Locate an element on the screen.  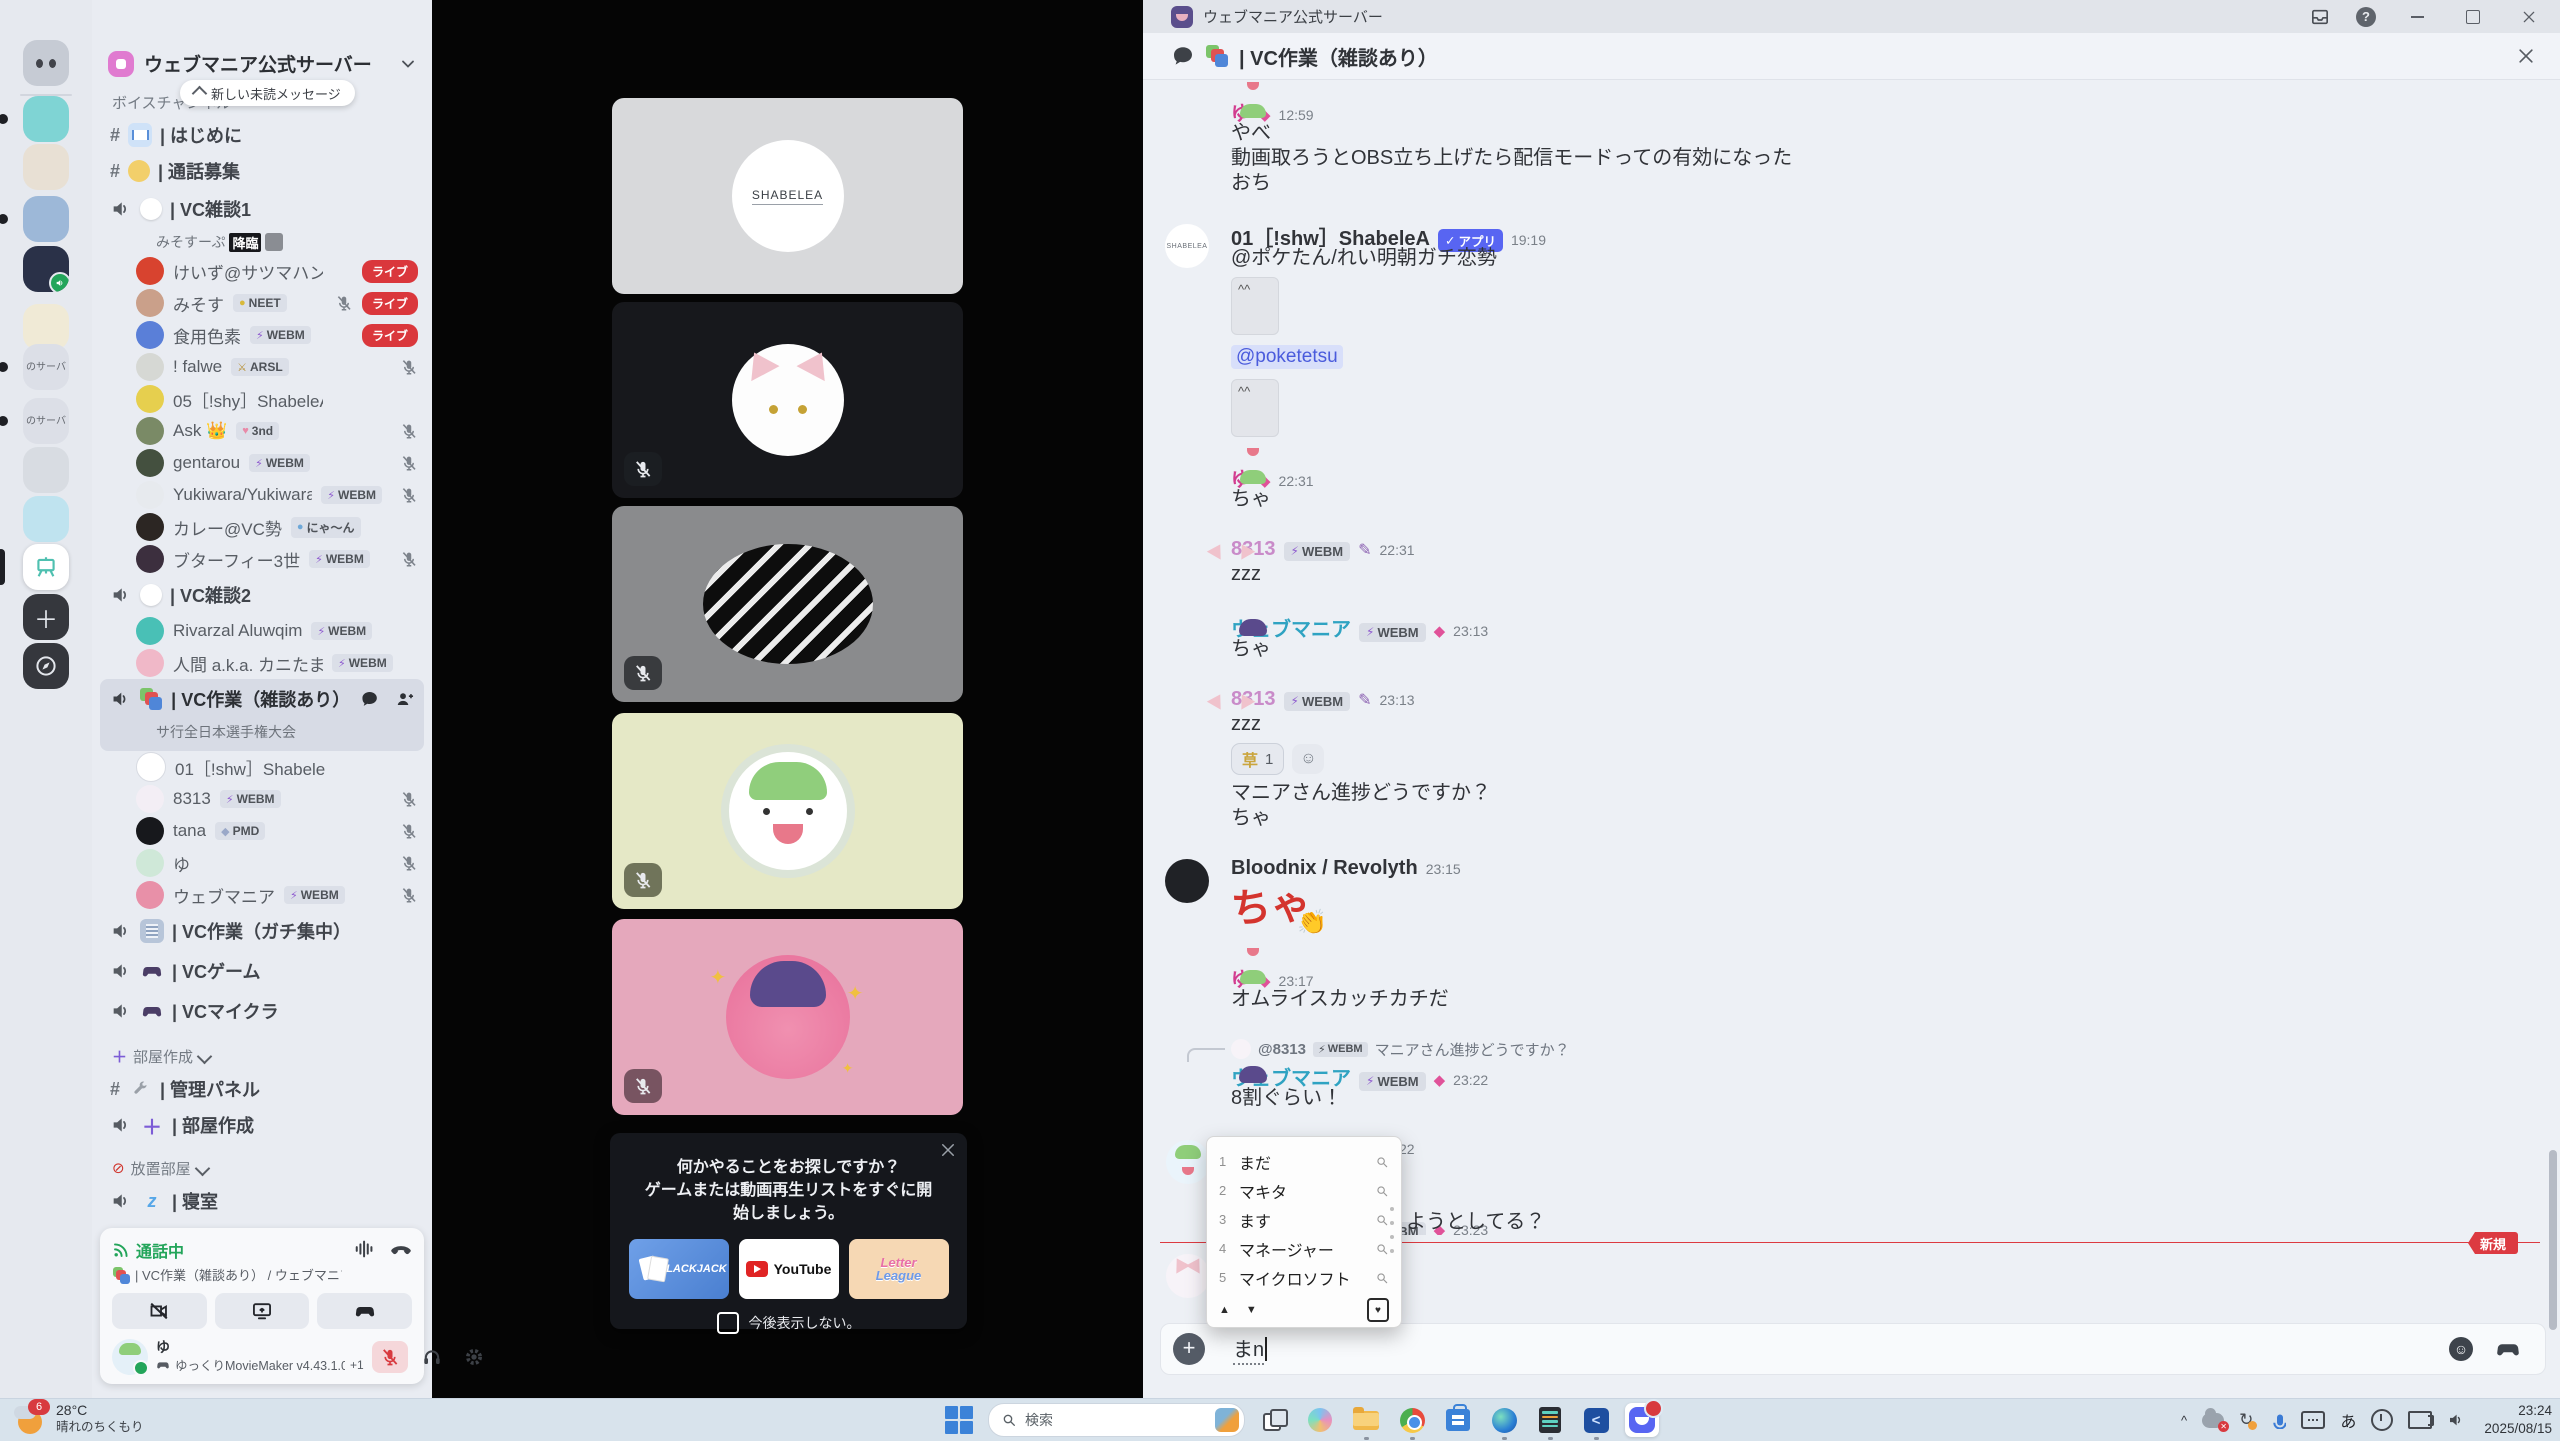
ime-prev-button: ▲ is located at coordinates (1224, 1310).